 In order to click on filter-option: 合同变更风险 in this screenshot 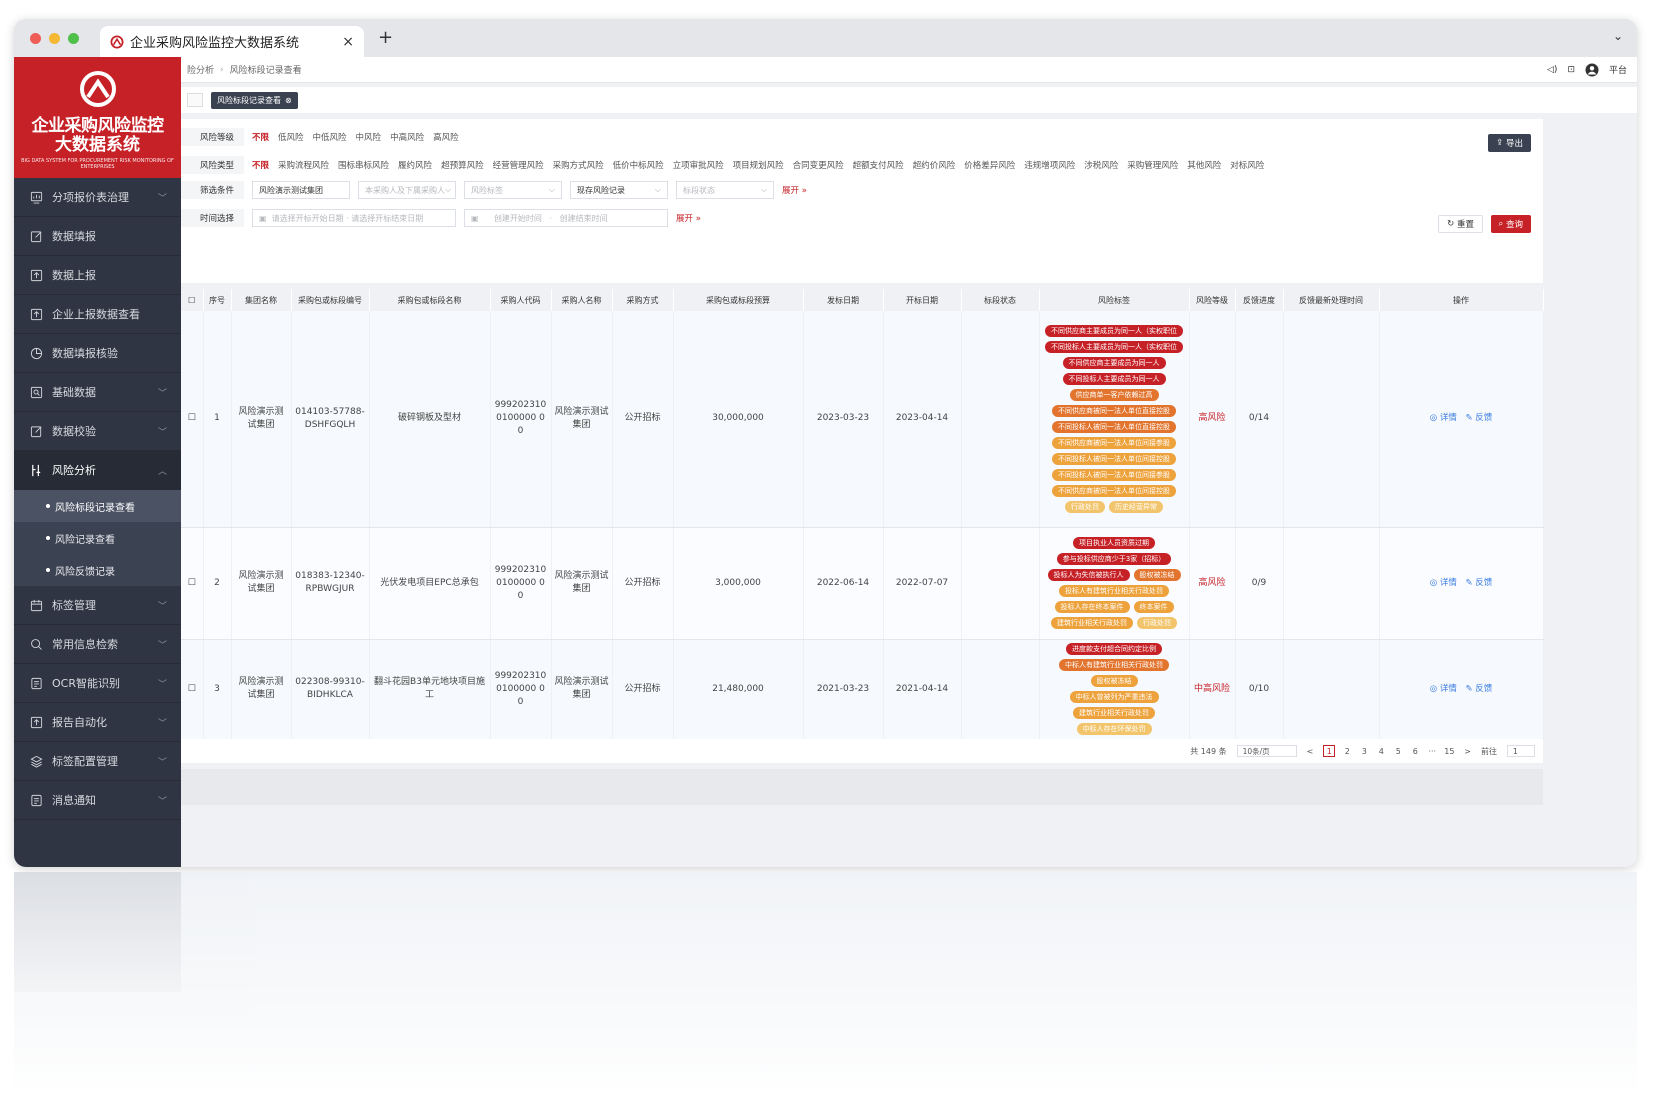, I will do `click(818, 165)`.